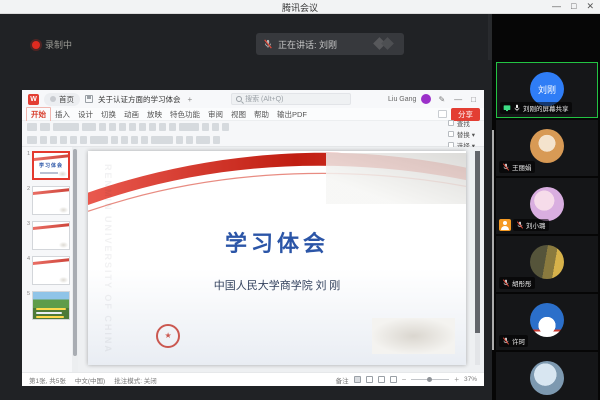 This screenshot has width=600, height=400. Describe the element at coordinates (466, 134) in the screenshot. I see `replace-button: 替换 ▾` at that location.